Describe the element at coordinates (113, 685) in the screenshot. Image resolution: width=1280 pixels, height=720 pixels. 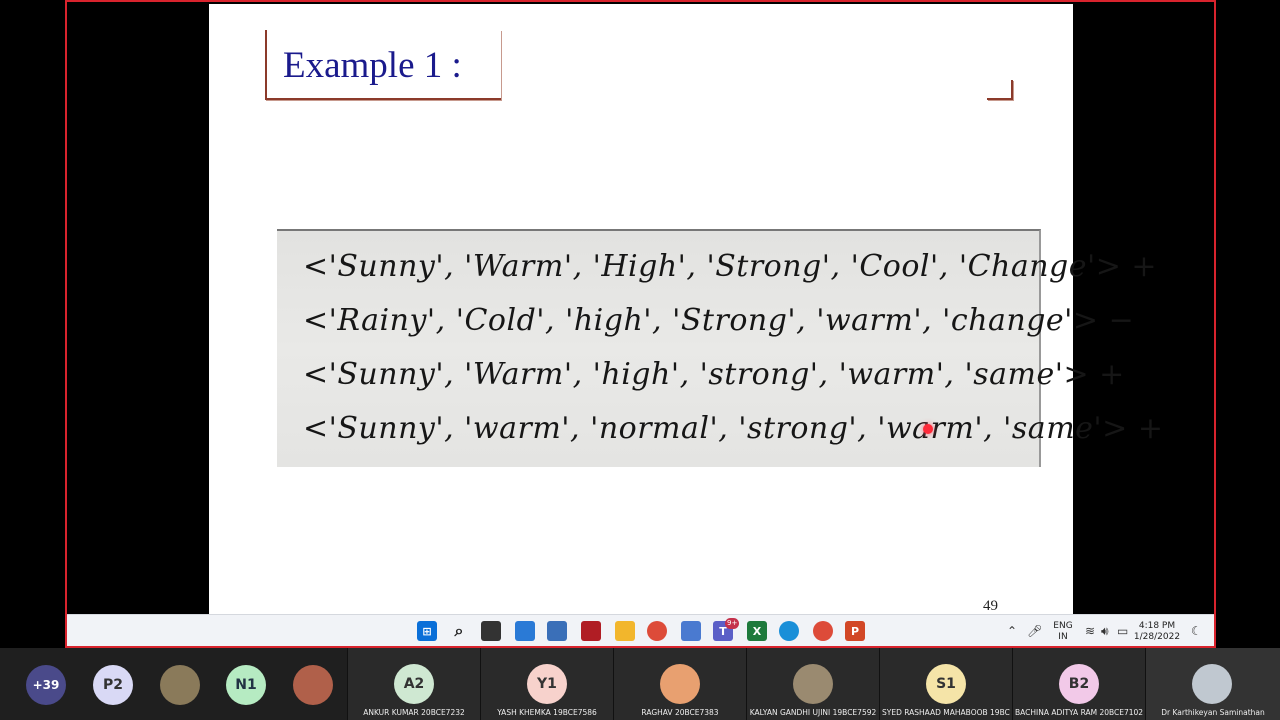
I see `participant-avatar: P2` at that location.